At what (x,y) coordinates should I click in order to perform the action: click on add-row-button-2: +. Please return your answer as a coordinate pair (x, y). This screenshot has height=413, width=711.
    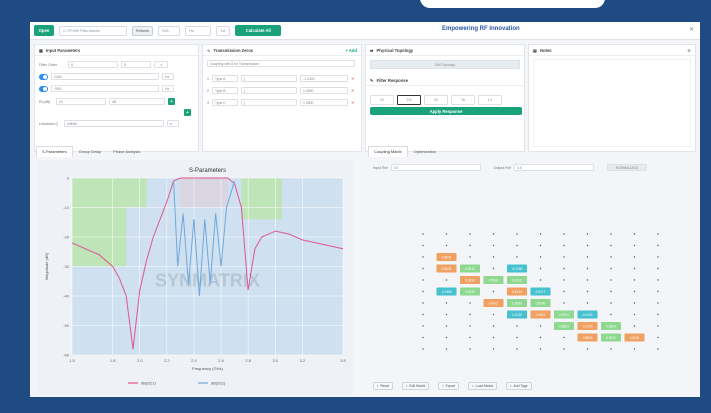
    Looking at the image, I should click on (187, 112).